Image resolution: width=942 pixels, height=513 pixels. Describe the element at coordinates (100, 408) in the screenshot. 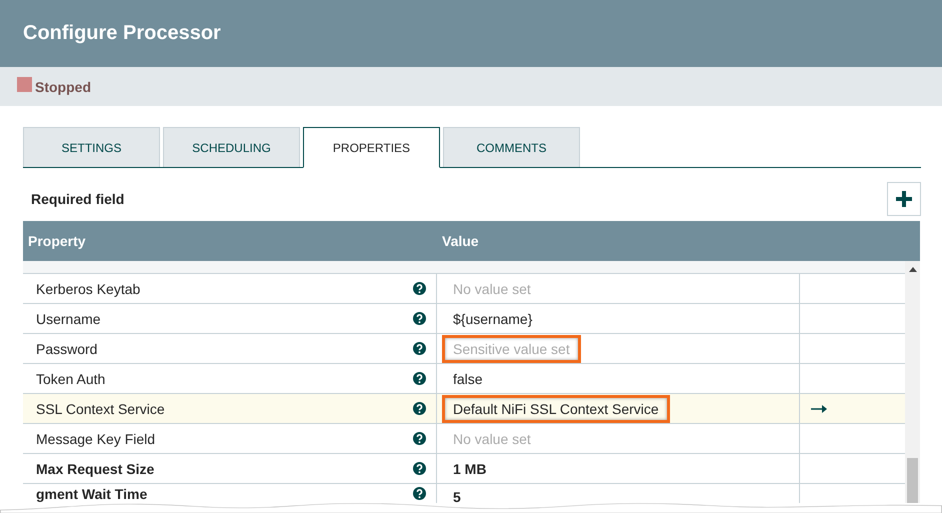

I see `property-name: SSL Context Service` at that location.